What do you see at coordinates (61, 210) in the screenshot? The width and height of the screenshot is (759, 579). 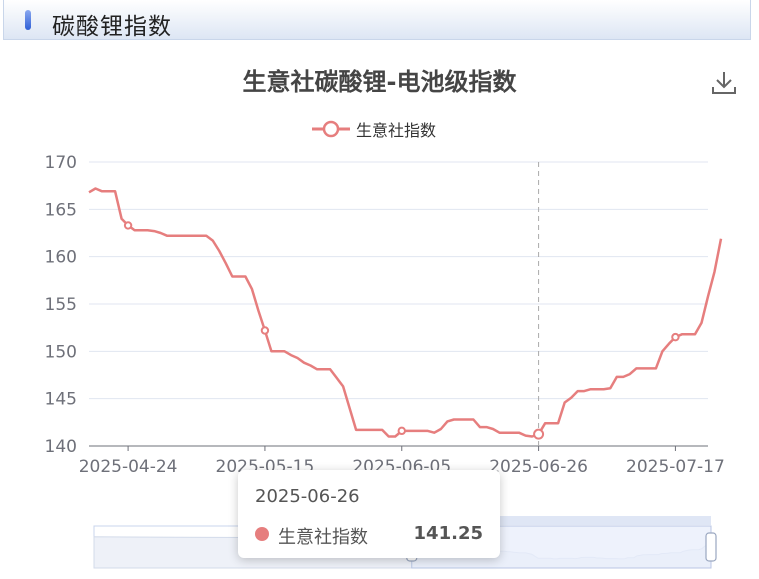 I see `y-tick-label: 165` at bounding box center [61, 210].